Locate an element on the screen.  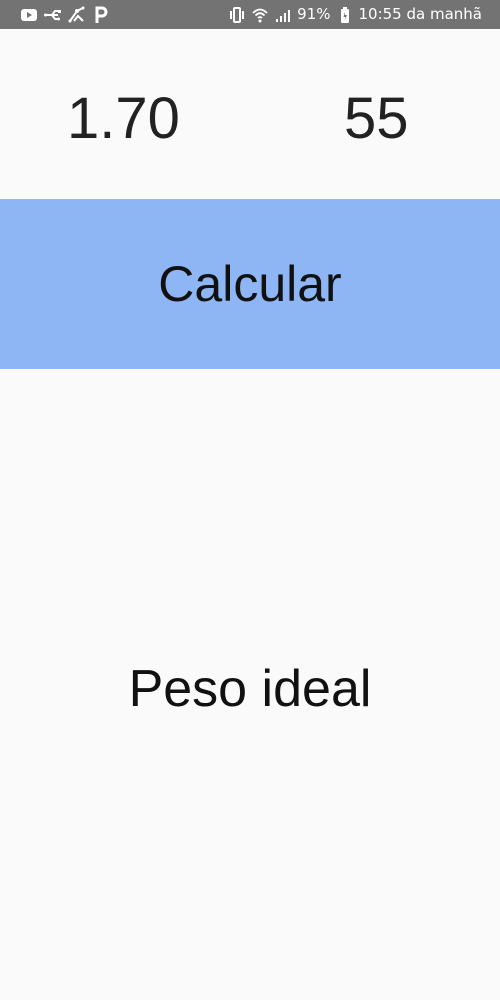
youtube-icon is located at coordinates (29, 15).